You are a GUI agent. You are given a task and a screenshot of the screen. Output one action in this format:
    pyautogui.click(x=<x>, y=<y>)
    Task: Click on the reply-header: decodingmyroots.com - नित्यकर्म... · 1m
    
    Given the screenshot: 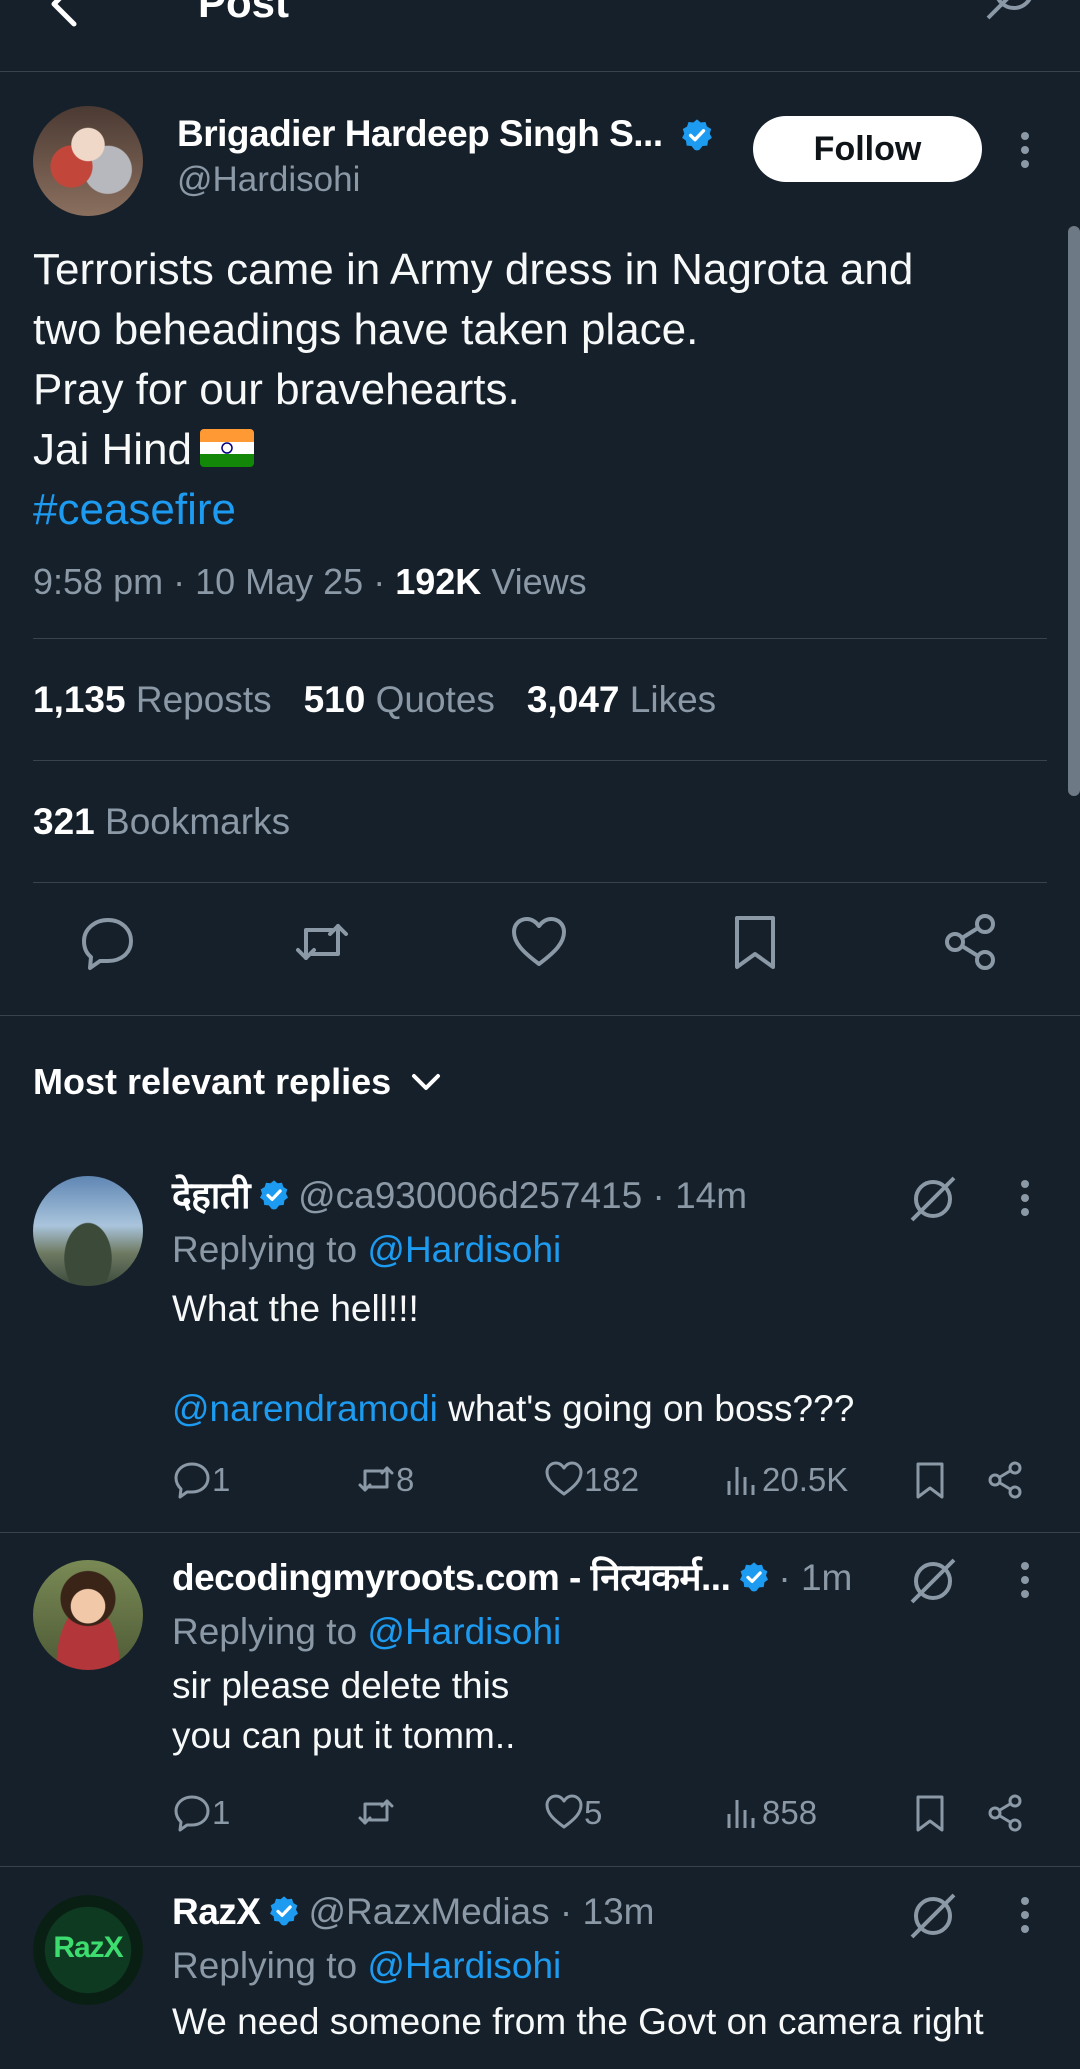 What is the action you would take?
    pyautogui.click(x=512, y=1578)
    